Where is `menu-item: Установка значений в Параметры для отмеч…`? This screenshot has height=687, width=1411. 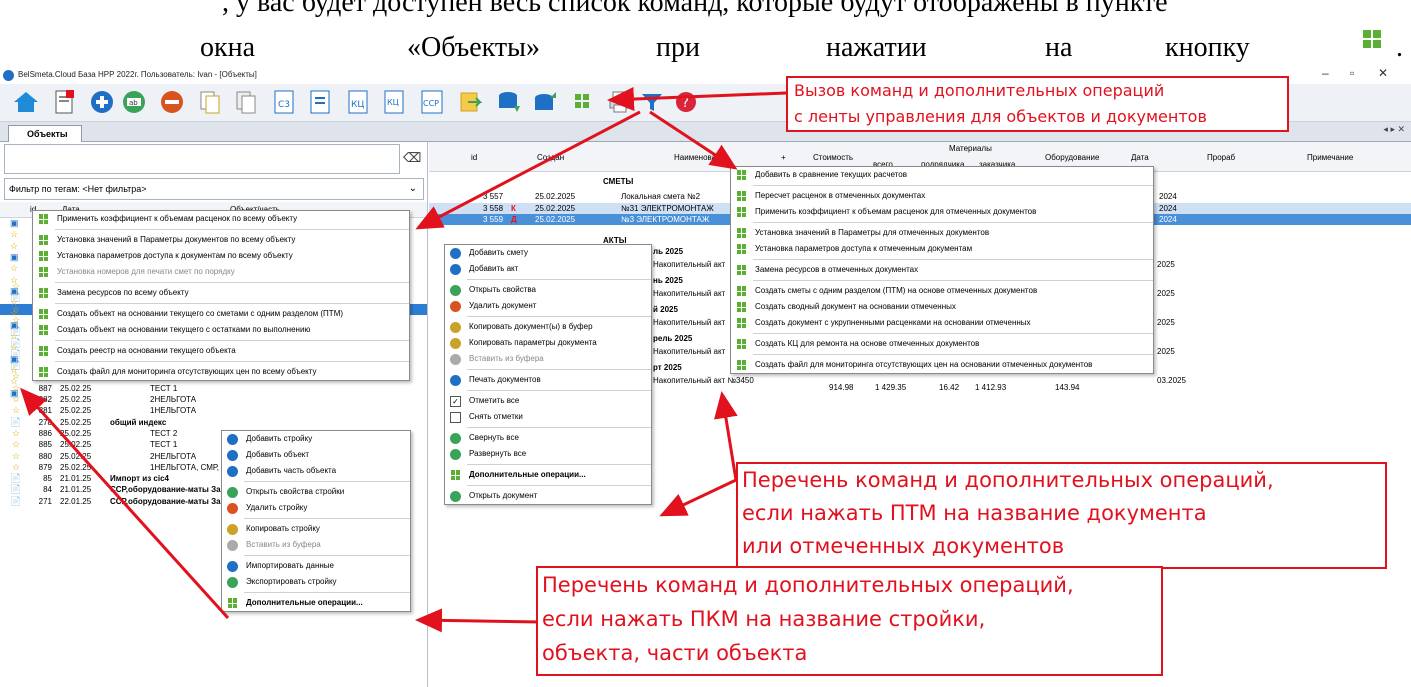 menu-item: Установка значений в Параметры для отмеч… is located at coordinates (942, 233).